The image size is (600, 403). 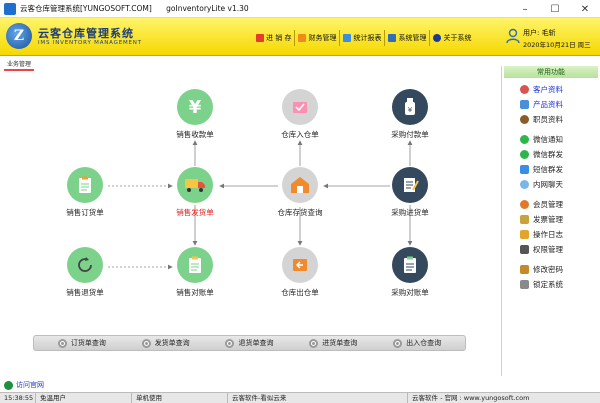 I want to click on sidebar-item-permissions: 权限管理, so click(x=551, y=249).